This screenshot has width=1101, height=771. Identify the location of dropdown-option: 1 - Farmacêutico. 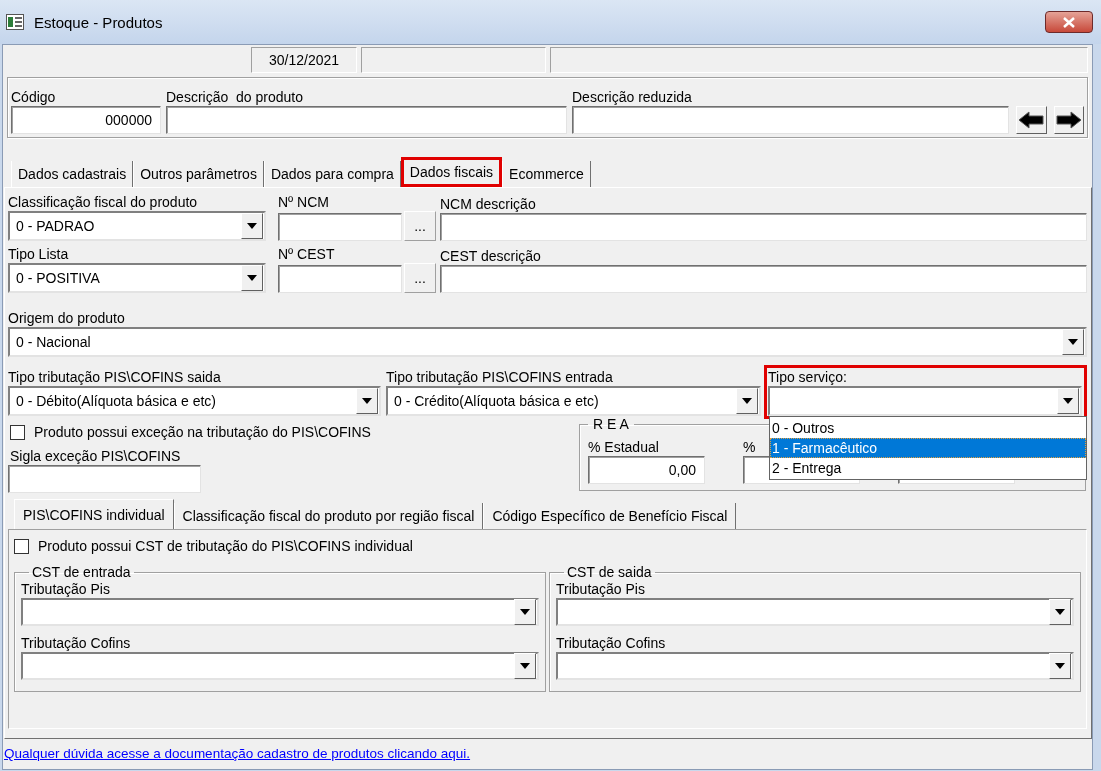
(928, 448).